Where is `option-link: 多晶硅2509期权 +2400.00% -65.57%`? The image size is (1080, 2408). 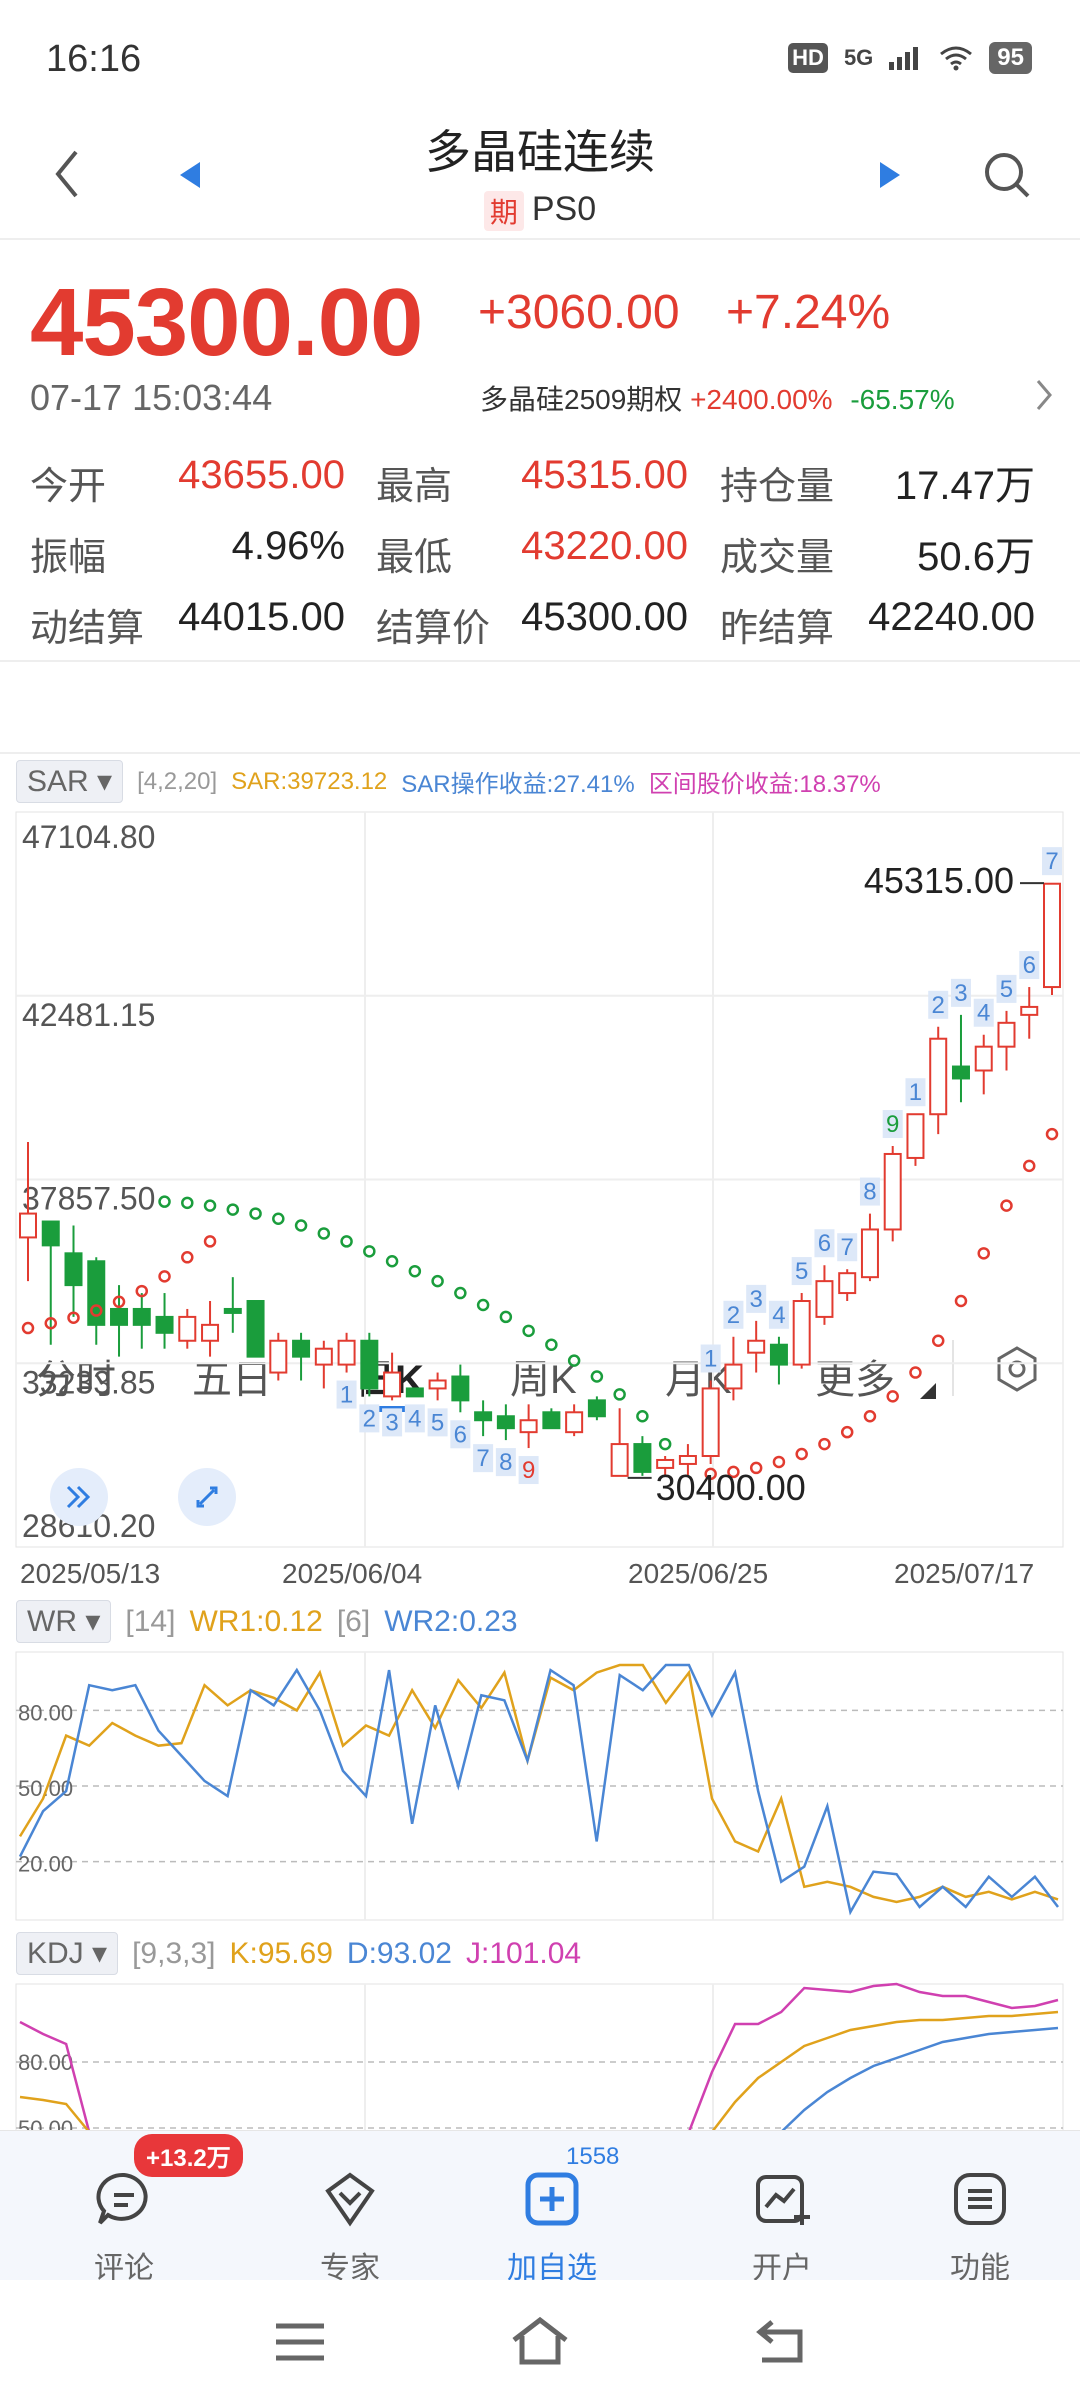 option-link: 多晶硅2509期权 +2400.00% -65.57% is located at coordinates (717, 398).